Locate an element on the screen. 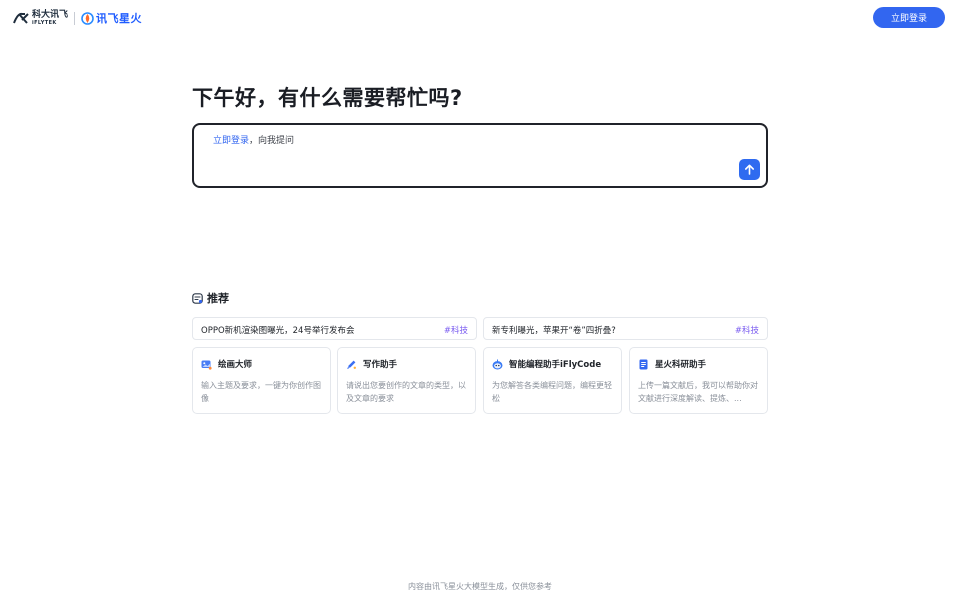 The image size is (960, 600). top-bar: 科大讯飞 iFLYTEK 讯飞星火 立即登录 is located at coordinates (480, 18).